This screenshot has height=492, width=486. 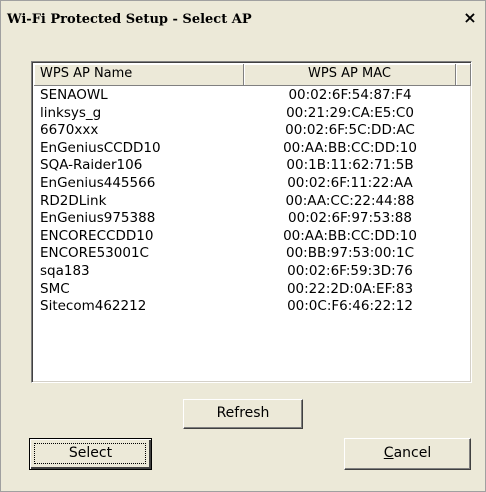 I want to click on select-button: Select, so click(x=90, y=454).